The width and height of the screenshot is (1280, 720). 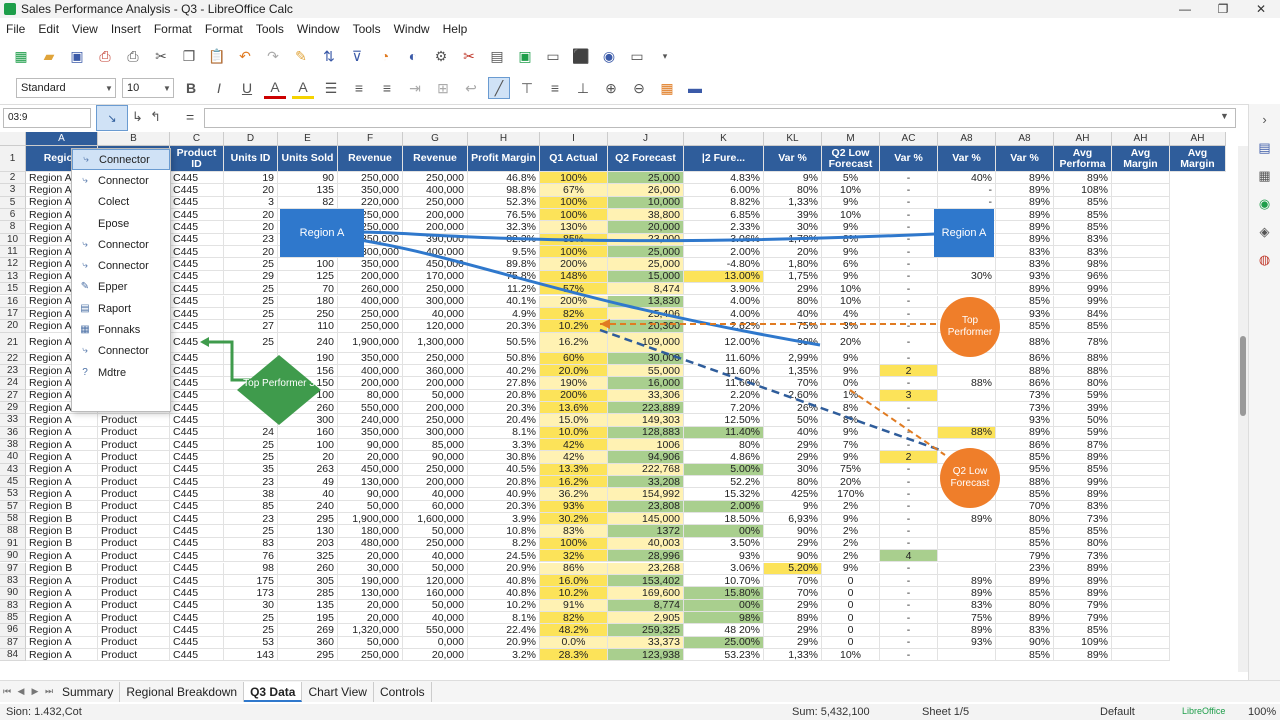 I want to click on popup-item-label: Fonnaks, so click(x=119, y=330).